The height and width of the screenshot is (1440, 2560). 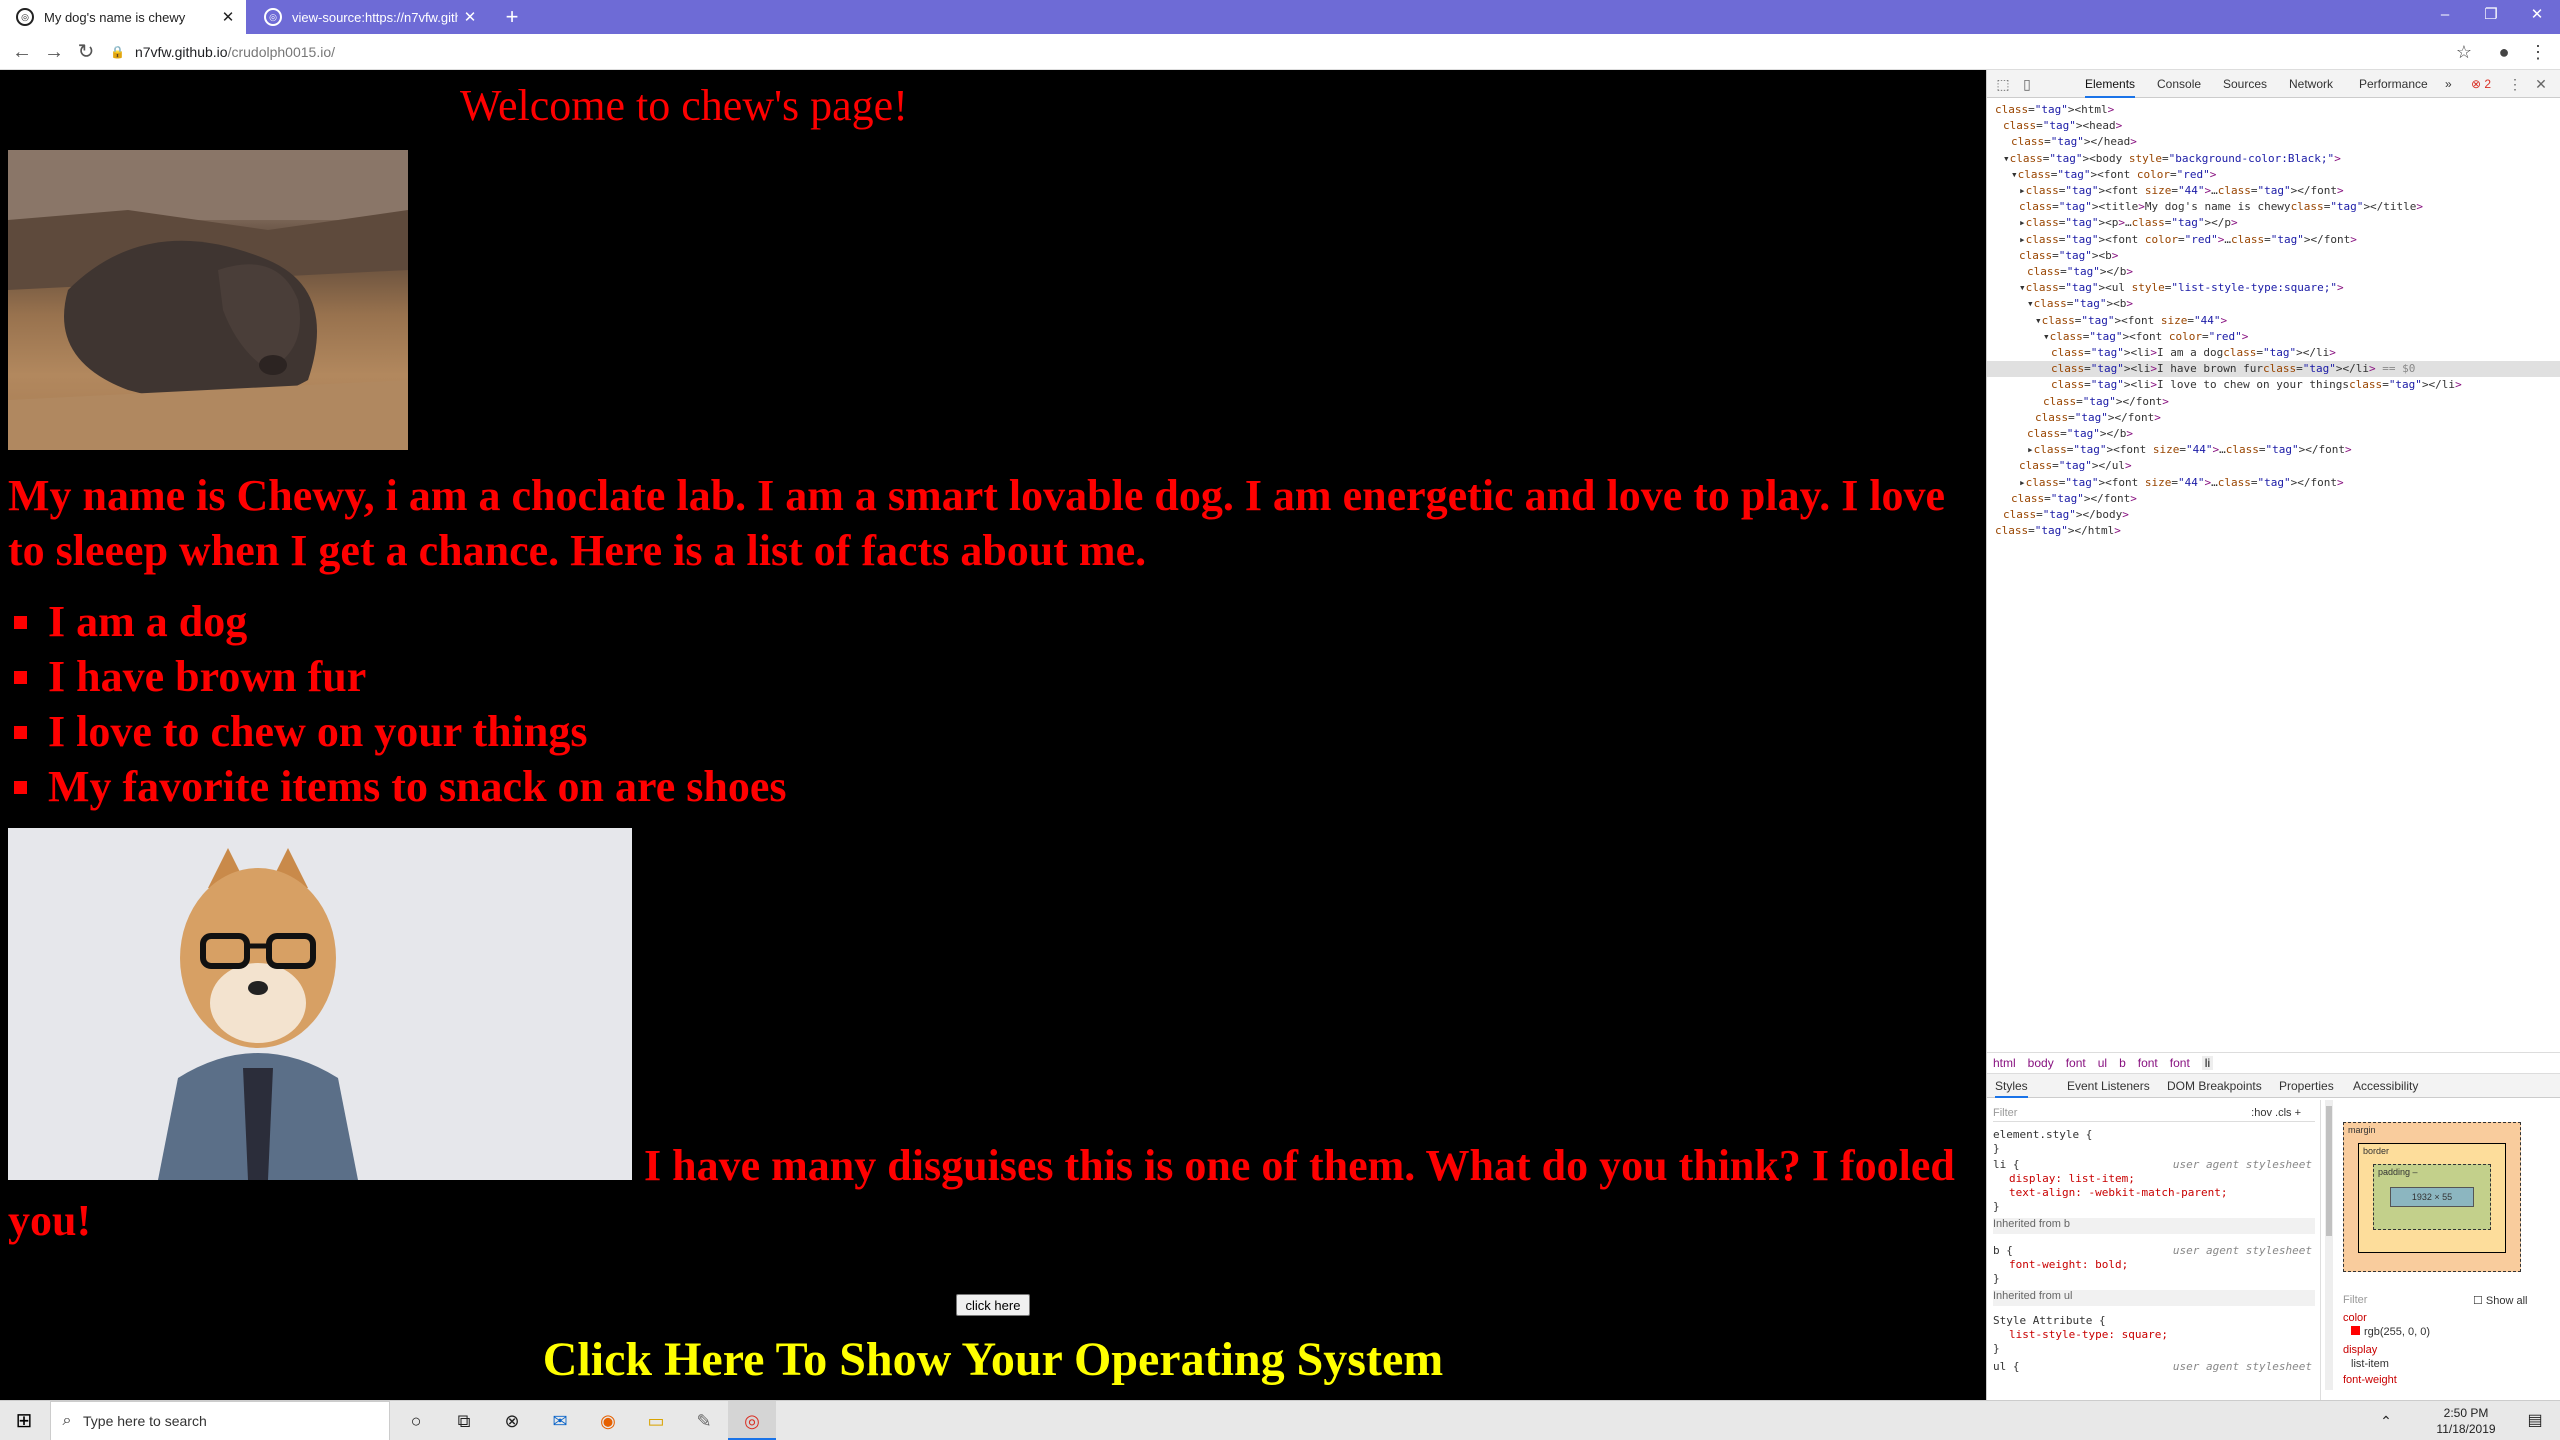 I want to click on star-icon: ☆, so click(x=2464, y=52).